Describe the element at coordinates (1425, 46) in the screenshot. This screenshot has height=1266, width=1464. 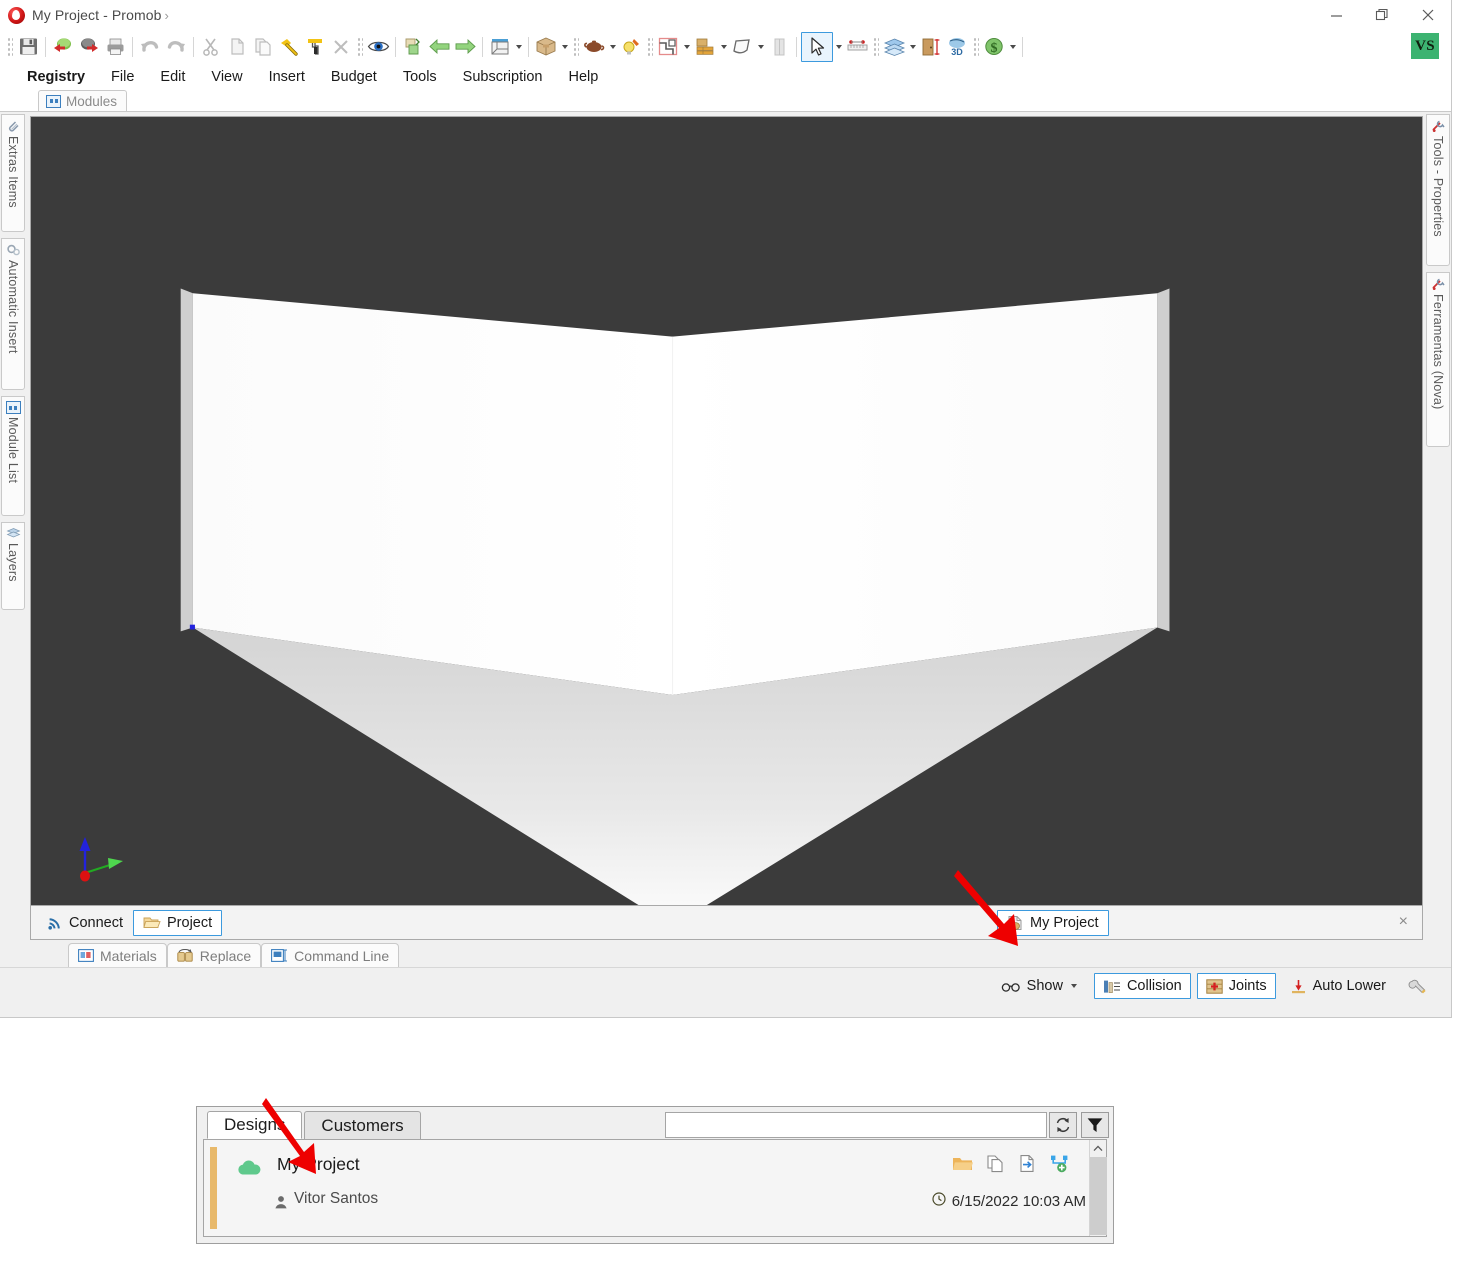
I see `user-initials-badge: VS` at that location.